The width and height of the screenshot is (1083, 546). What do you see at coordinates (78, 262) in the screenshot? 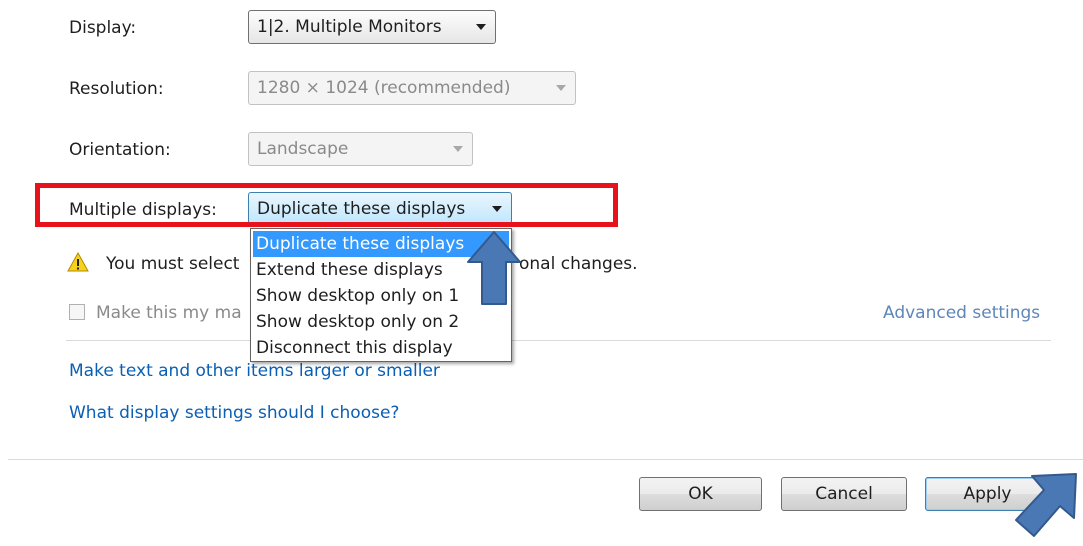
I see `warning-icon` at bounding box center [78, 262].